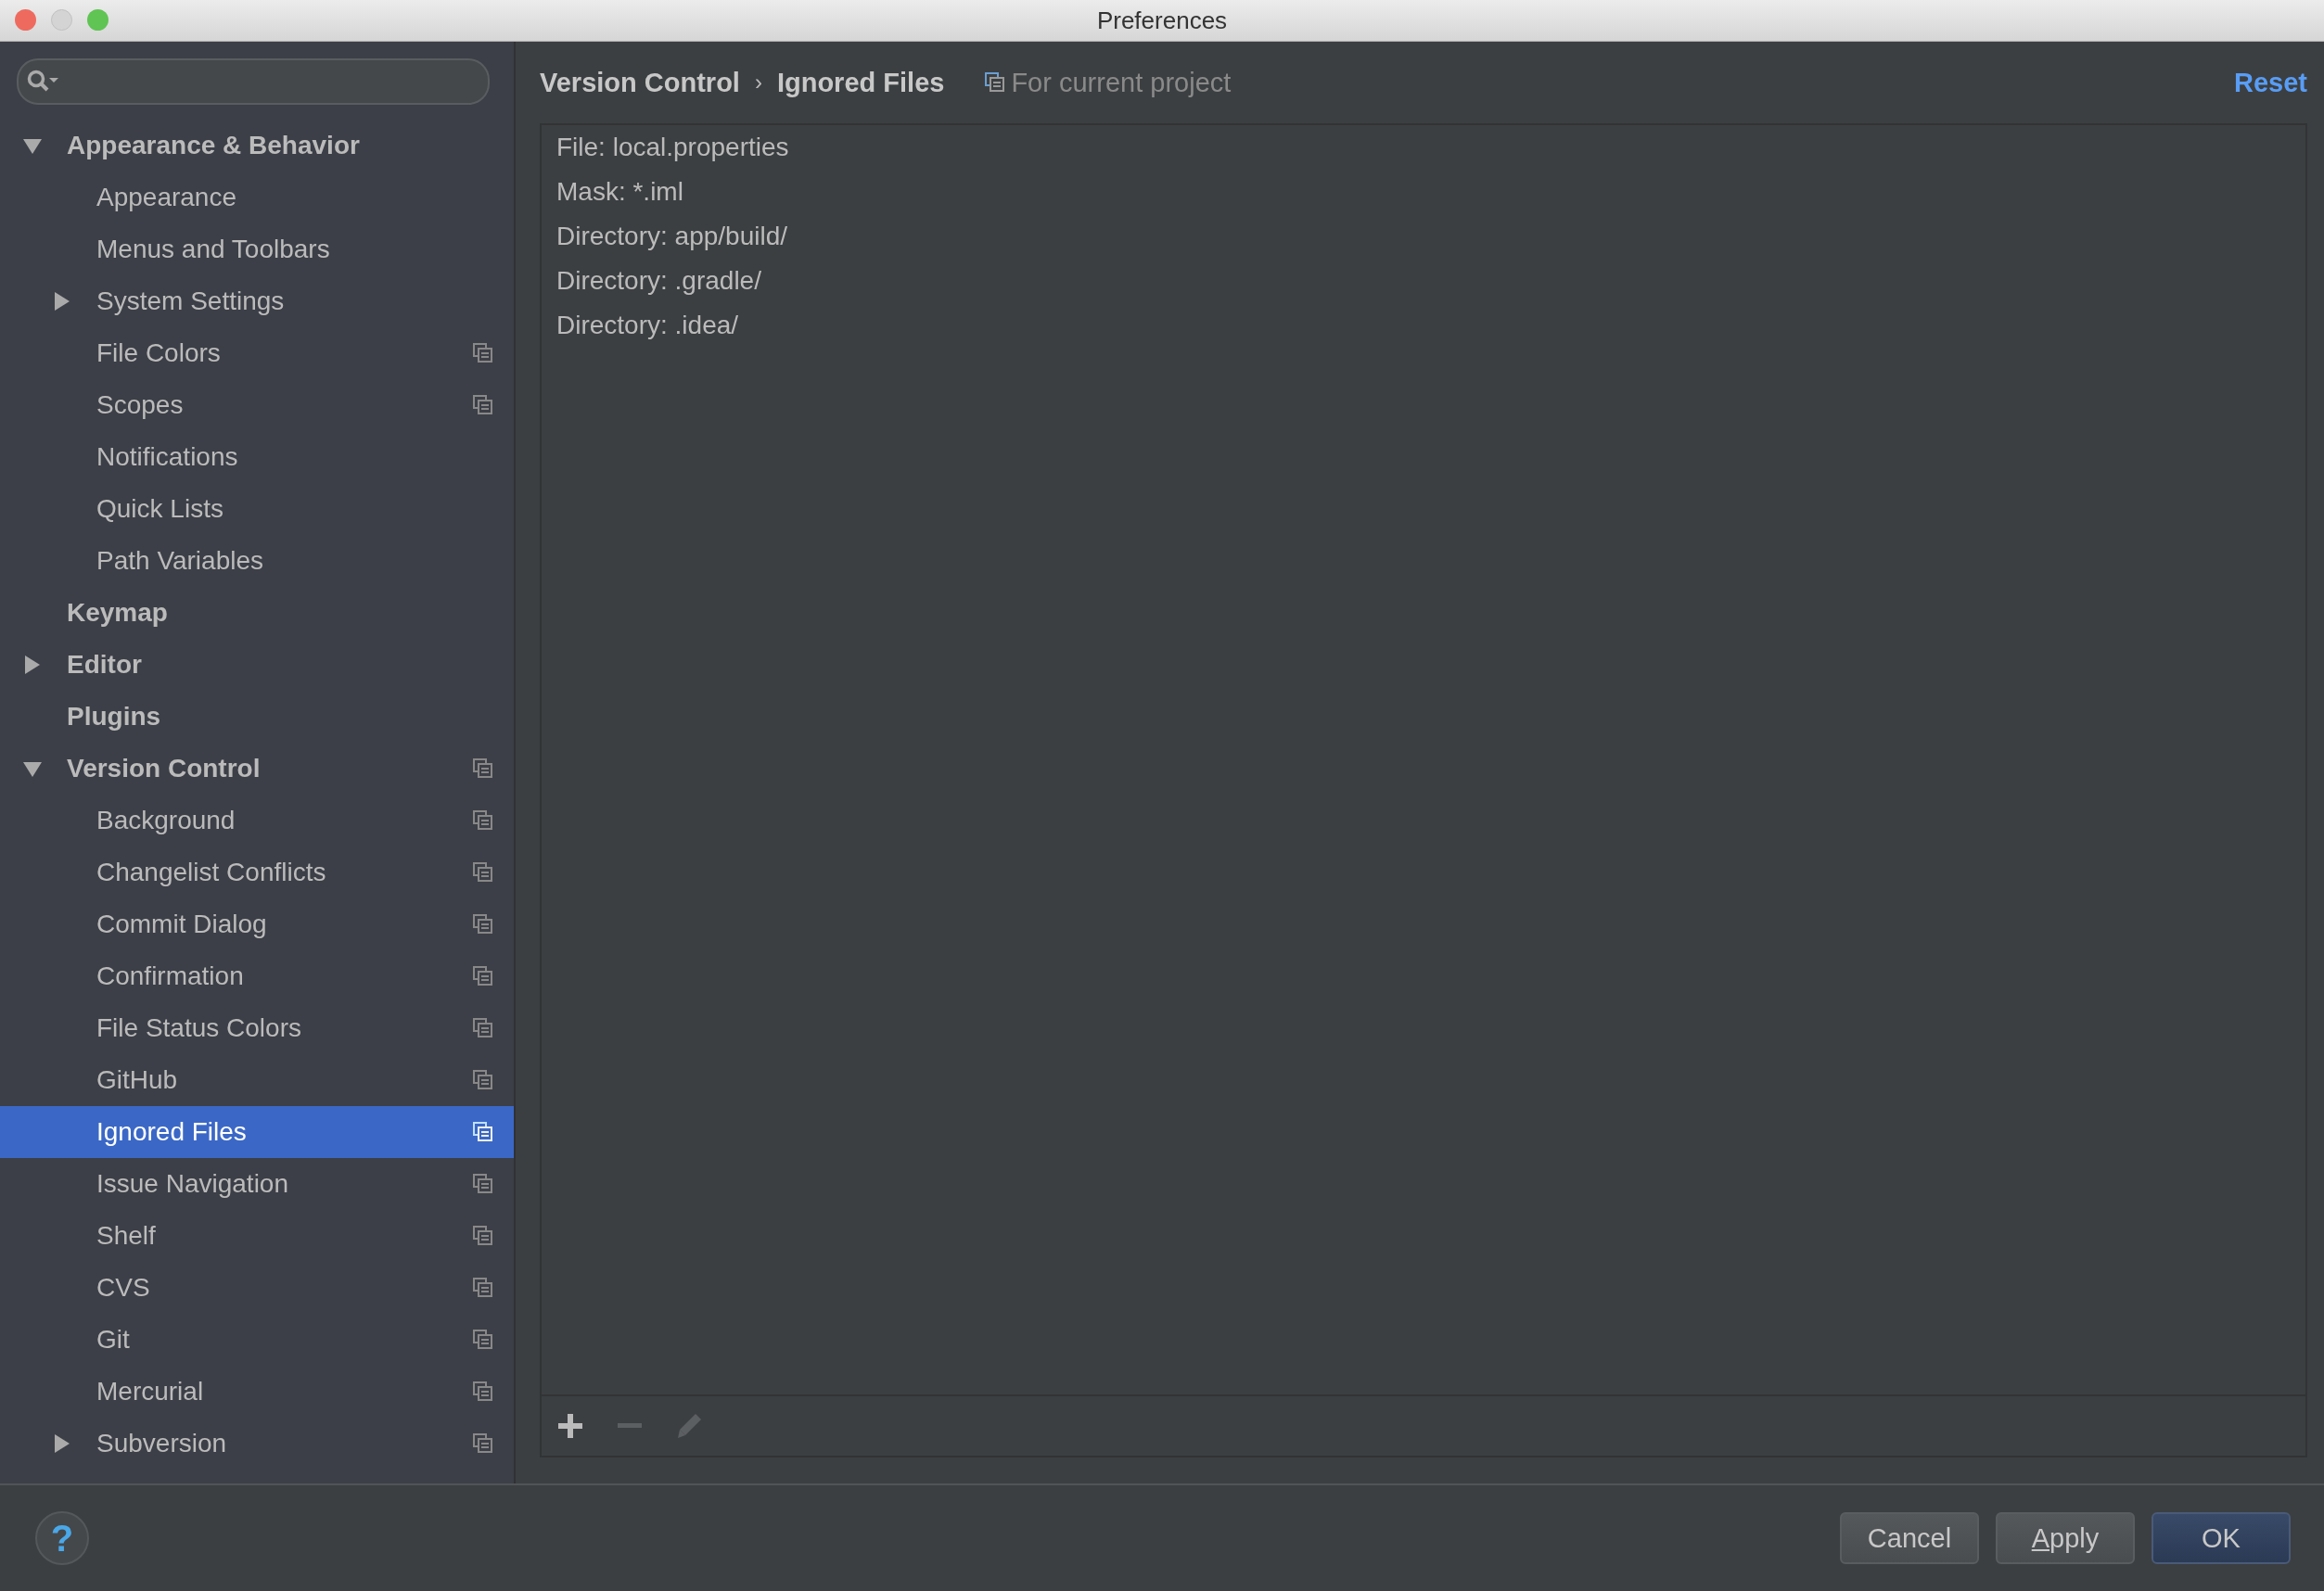  Describe the element at coordinates (114, 1340) in the screenshot. I see `tree-item-label: Git` at that location.